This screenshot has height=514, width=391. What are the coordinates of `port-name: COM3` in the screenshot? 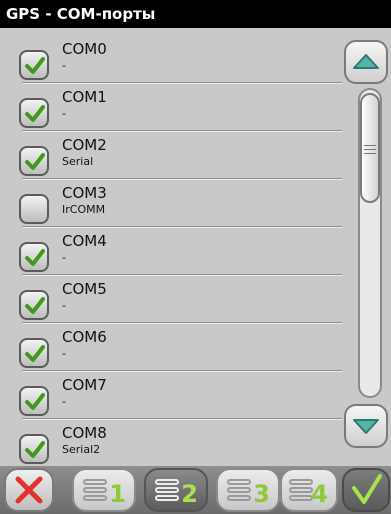 It's located at (84, 193).